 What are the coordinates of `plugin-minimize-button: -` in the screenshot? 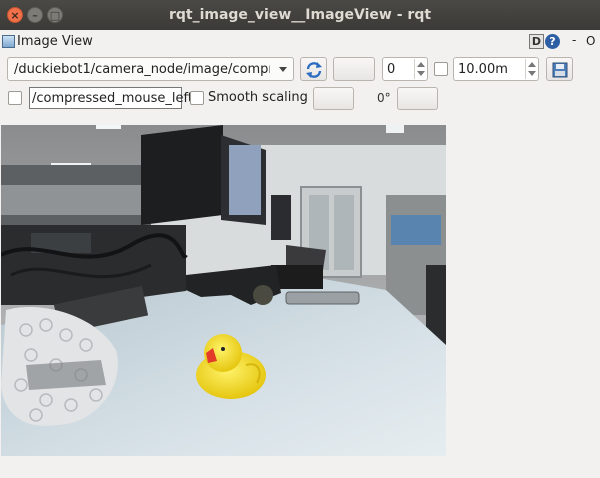 It's located at (574, 40).